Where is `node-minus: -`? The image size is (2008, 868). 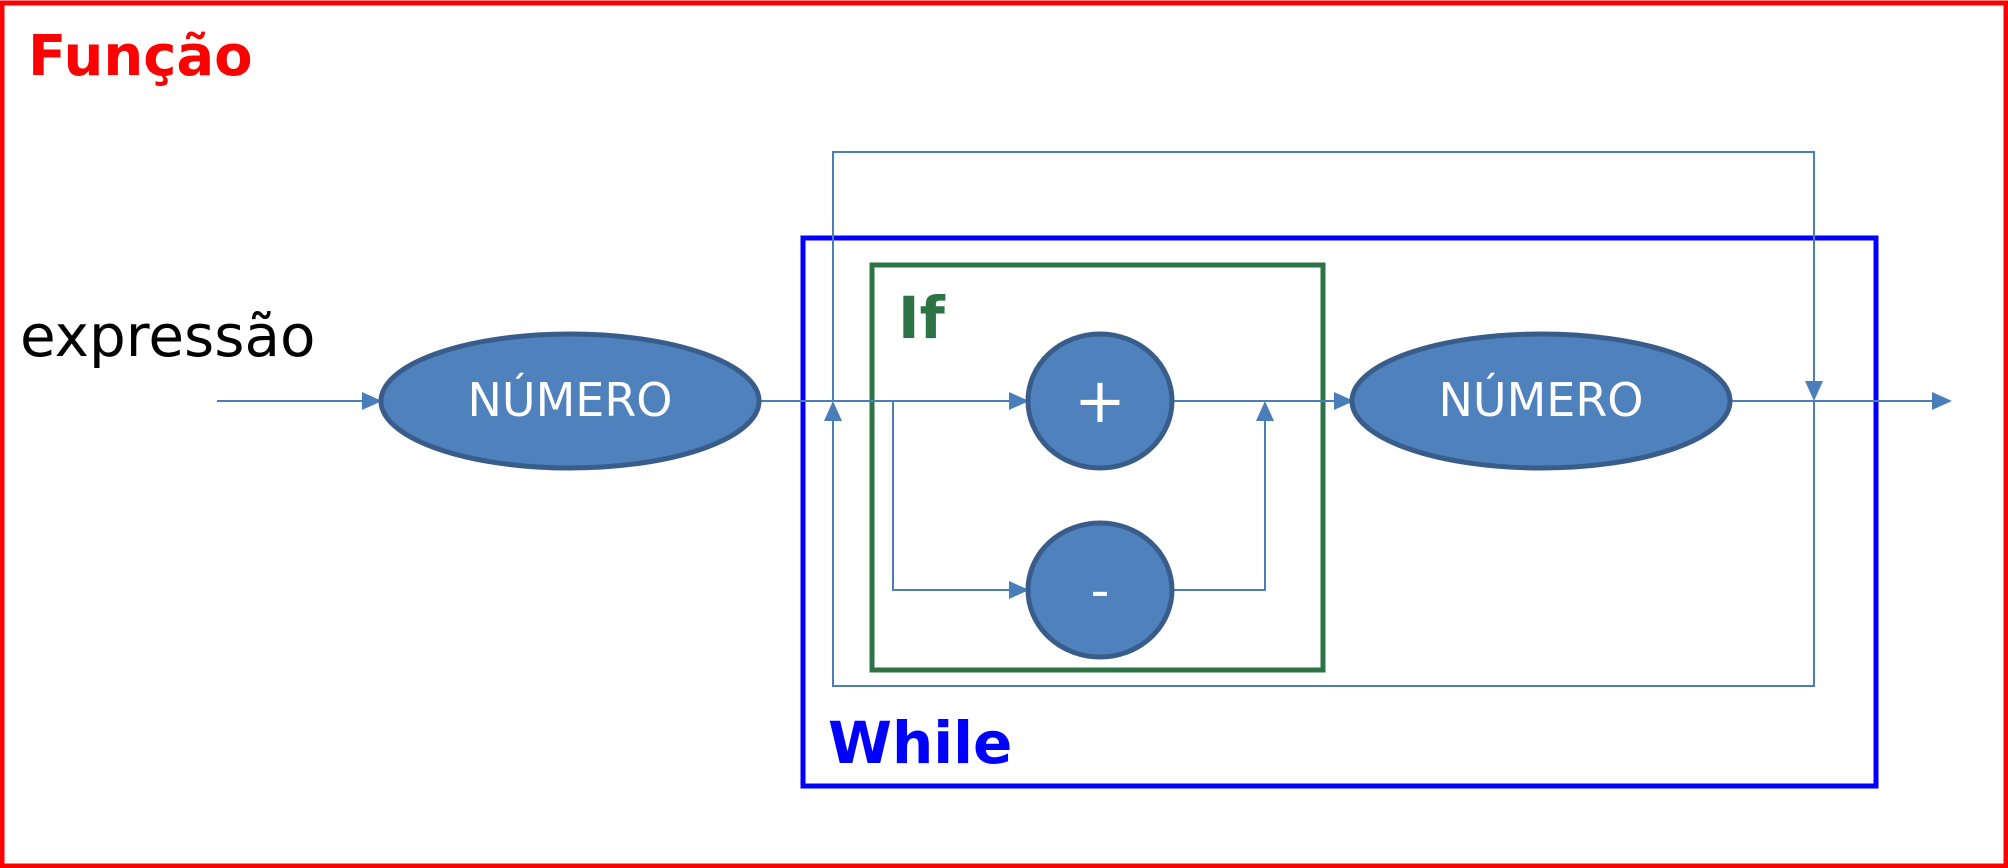
node-minus: - is located at coordinates (1100, 590).